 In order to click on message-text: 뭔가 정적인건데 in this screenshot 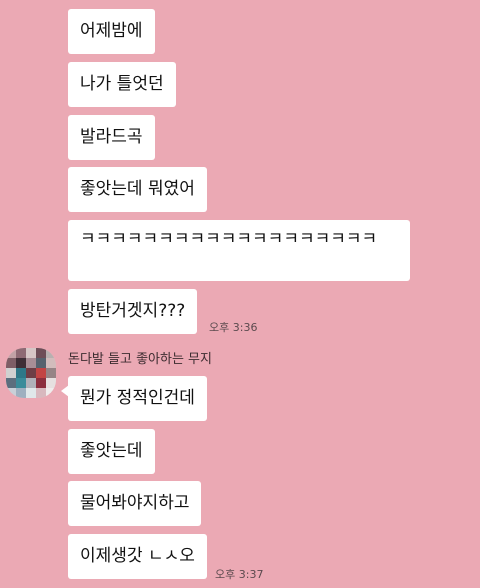, I will do `click(137, 398)`.